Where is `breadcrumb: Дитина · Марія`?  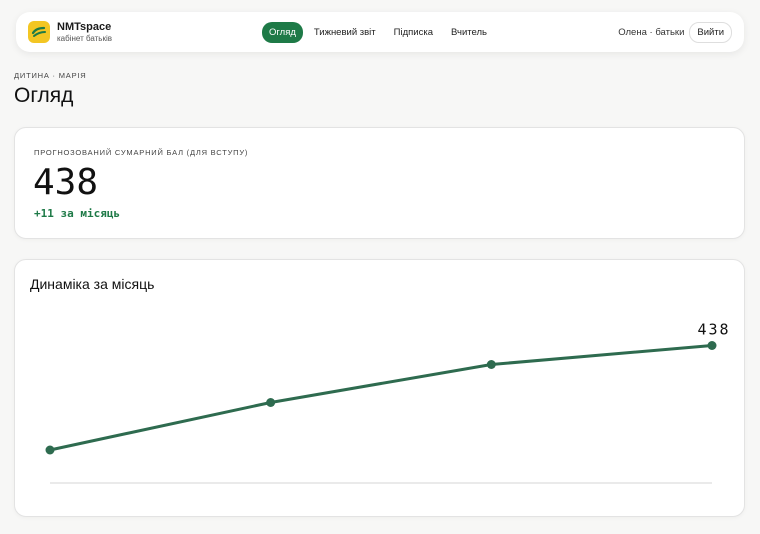 breadcrumb: Дитина · Марія is located at coordinates (50, 75).